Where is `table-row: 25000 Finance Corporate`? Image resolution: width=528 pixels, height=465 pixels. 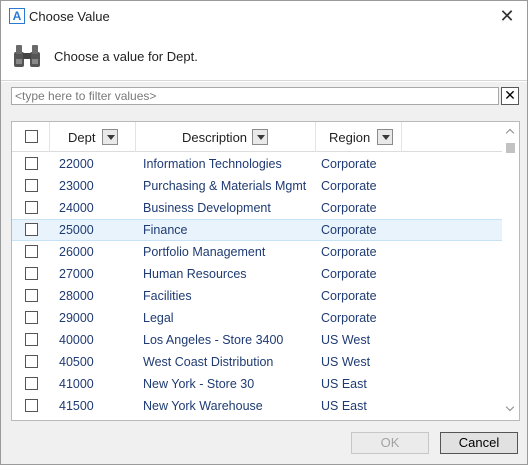 table-row: 25000 Finance Corporate is located at coordinates (257, 230).